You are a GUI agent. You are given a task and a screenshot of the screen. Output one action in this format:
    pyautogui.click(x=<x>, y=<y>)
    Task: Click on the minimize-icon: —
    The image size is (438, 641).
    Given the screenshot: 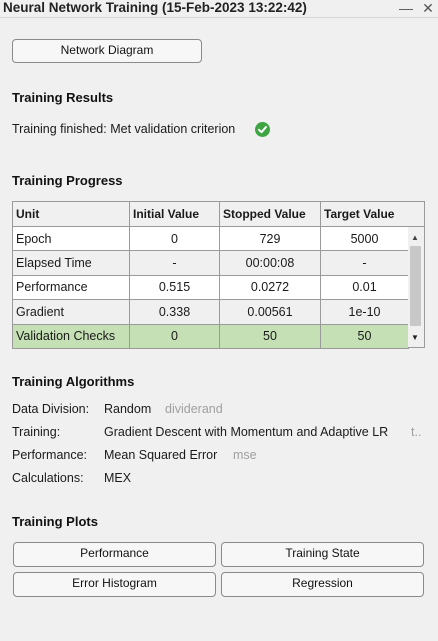 What is the action you would take?
    pyautogui.click(x=406, y=8)
    